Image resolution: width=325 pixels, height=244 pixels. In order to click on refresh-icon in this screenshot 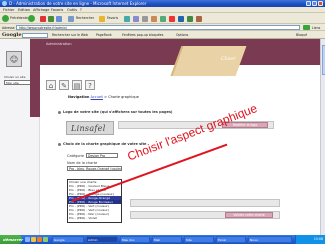, I will do `click(51, 18)`.